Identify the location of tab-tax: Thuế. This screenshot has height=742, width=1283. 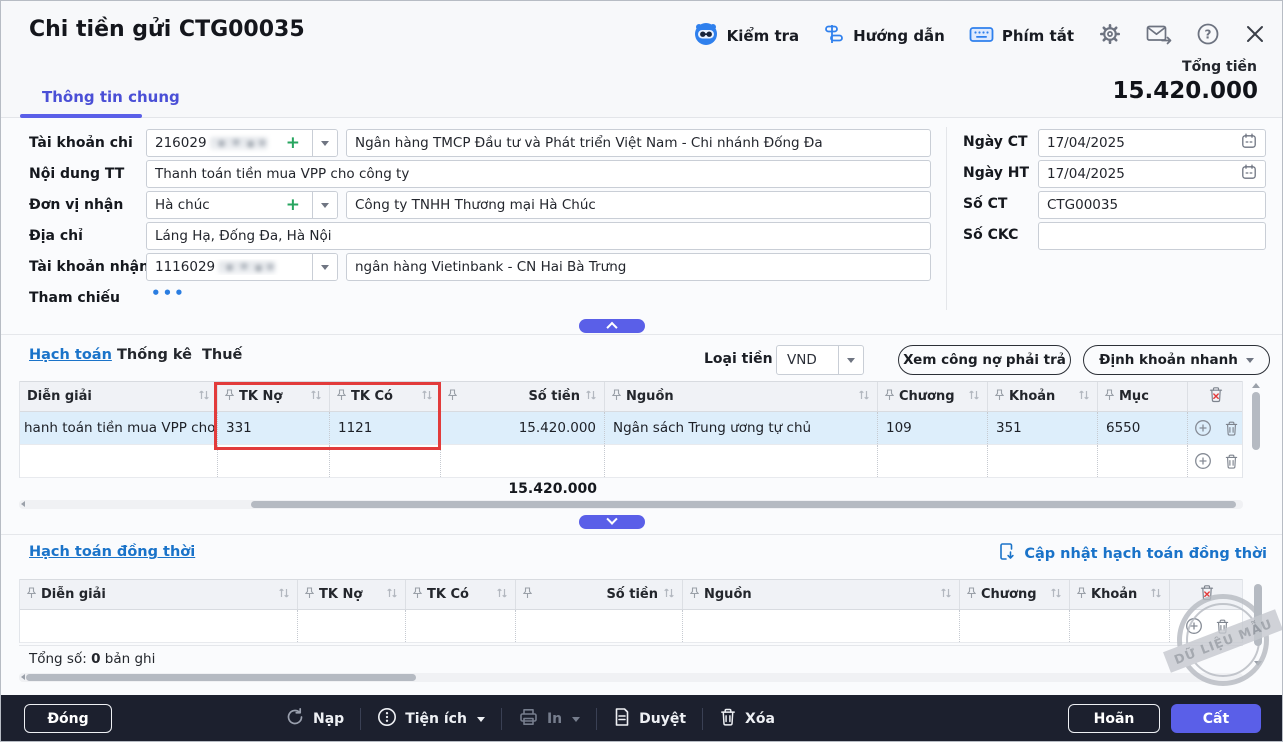
(222, 355).